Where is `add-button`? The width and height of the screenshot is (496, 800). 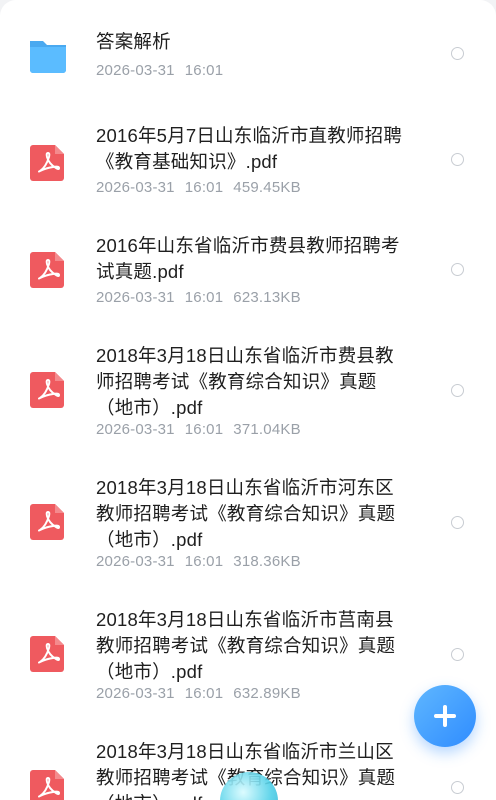 add-button is located at coordinates (445, 716).